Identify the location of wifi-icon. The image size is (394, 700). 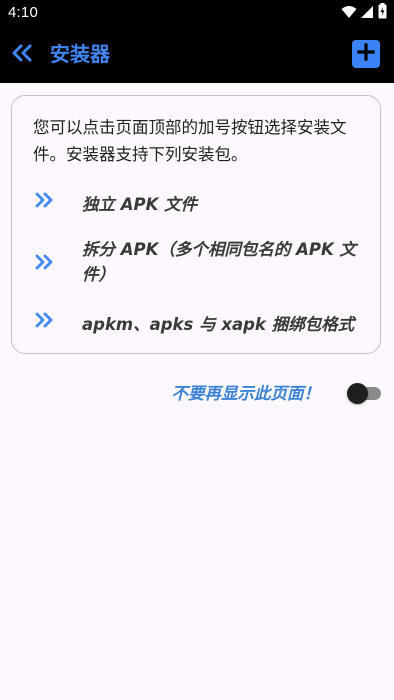
(349, 13).